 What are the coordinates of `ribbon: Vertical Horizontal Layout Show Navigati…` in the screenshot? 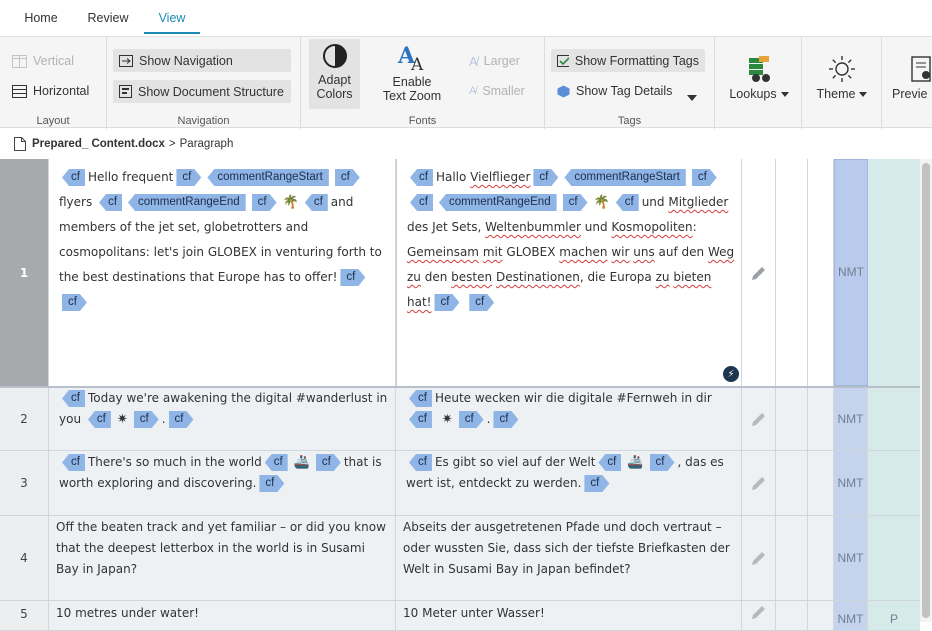 It's located at (466, 82).